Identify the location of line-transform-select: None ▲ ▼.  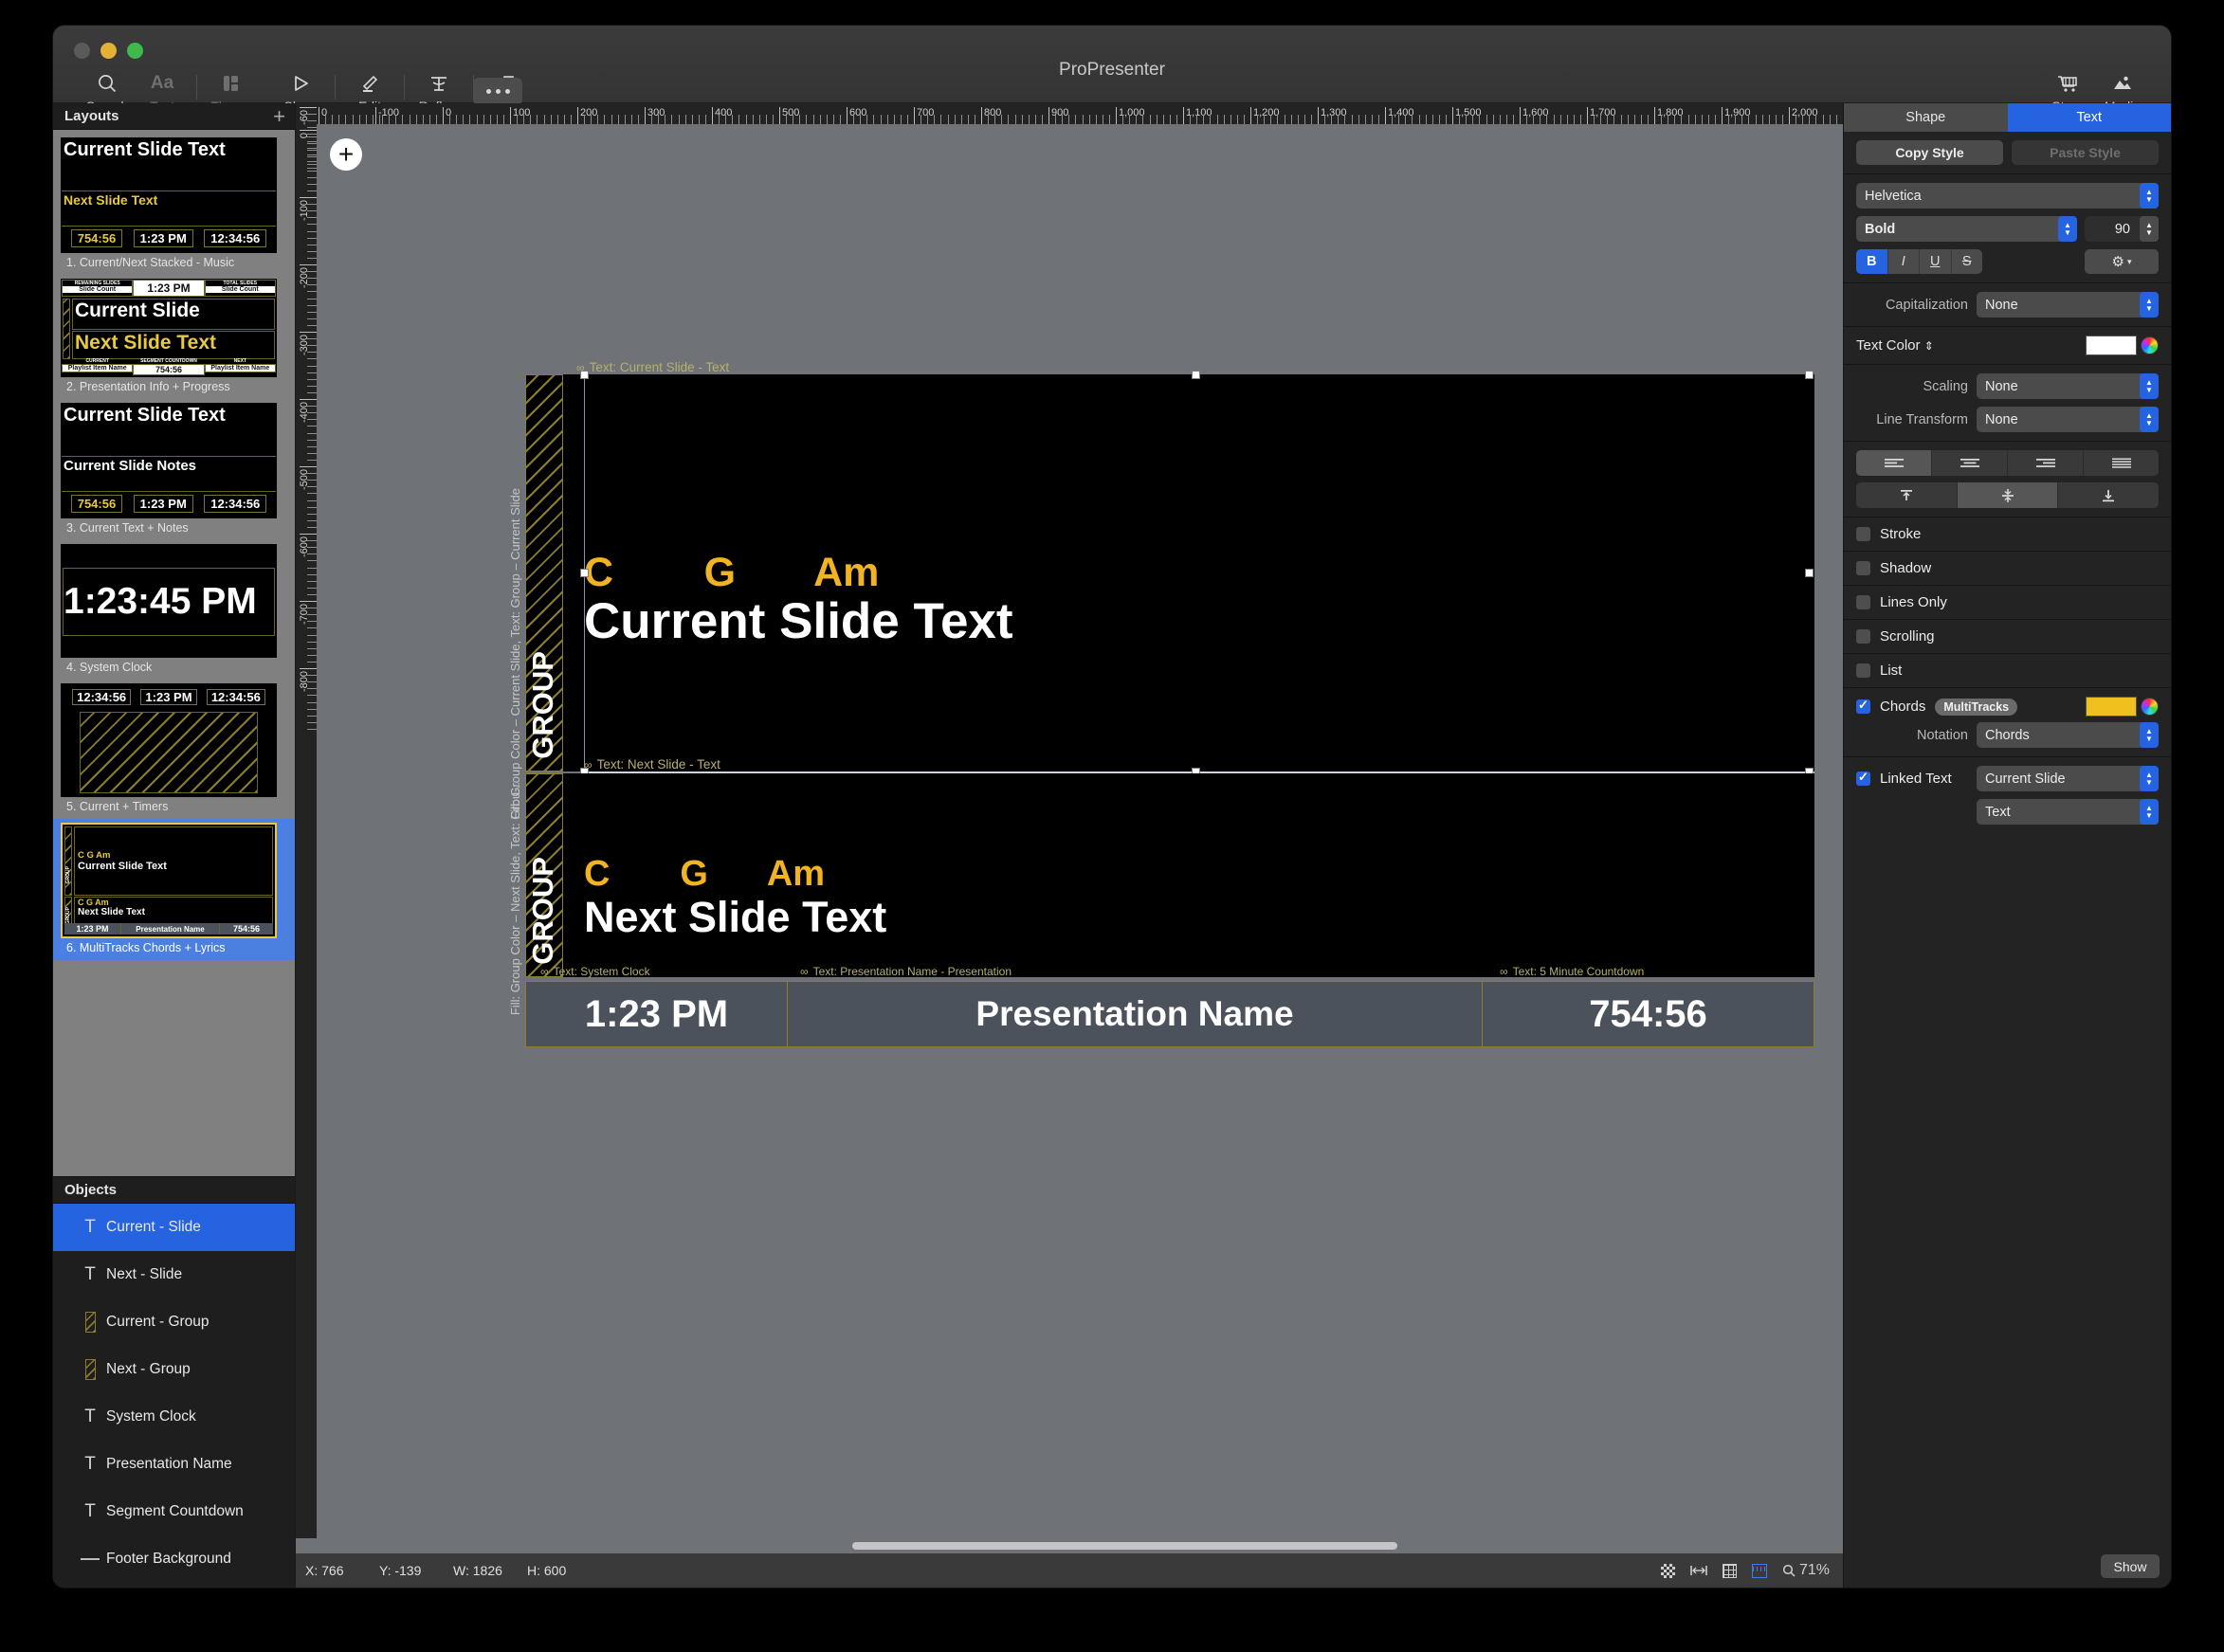
(2068, 420).